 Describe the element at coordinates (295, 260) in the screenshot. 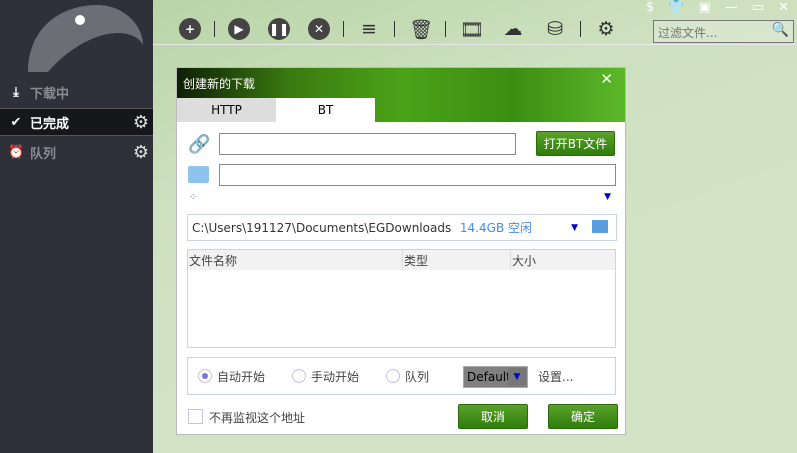

I see `column-header-name: 文件名称` at that location.